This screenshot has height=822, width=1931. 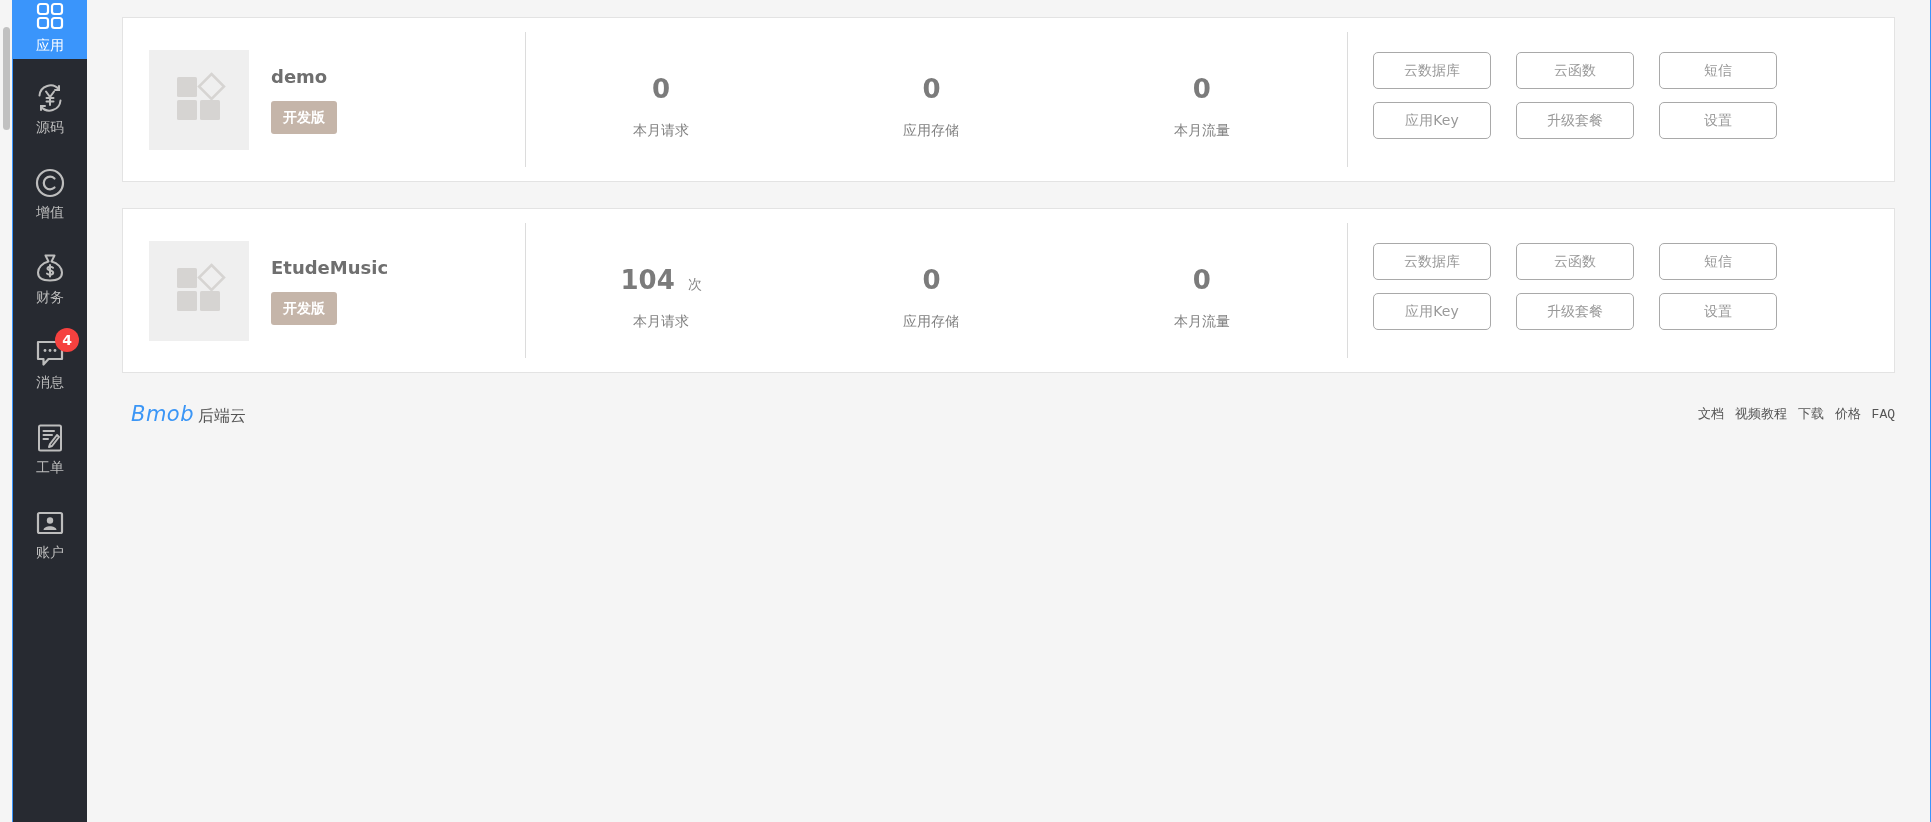 I want to click on sidebar-item: 增值, so click(x=50, y=186).